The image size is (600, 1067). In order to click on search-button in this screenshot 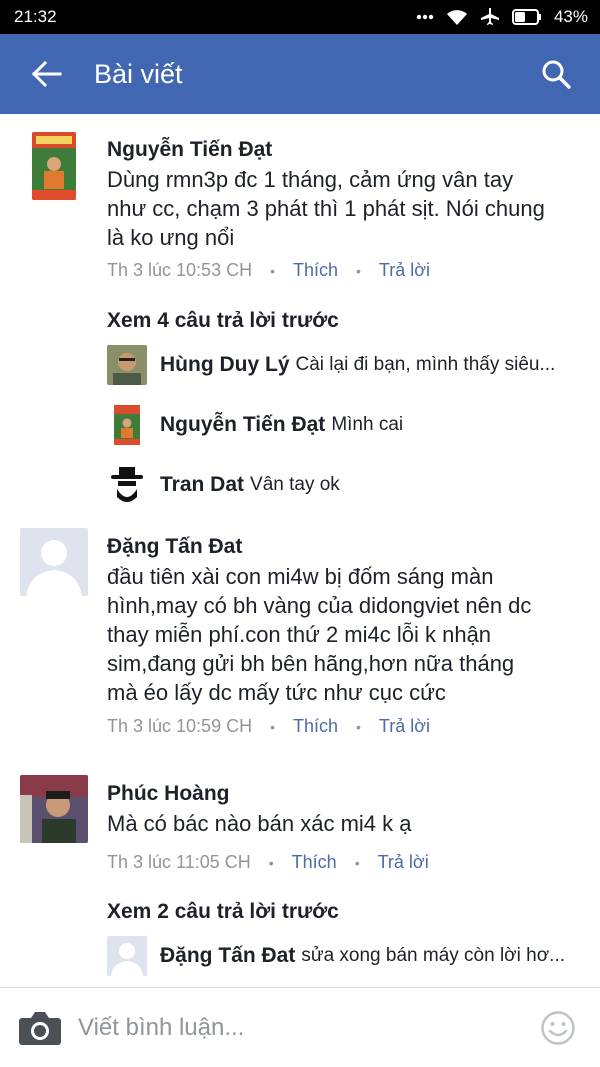, I will do `click(556, 74)`.